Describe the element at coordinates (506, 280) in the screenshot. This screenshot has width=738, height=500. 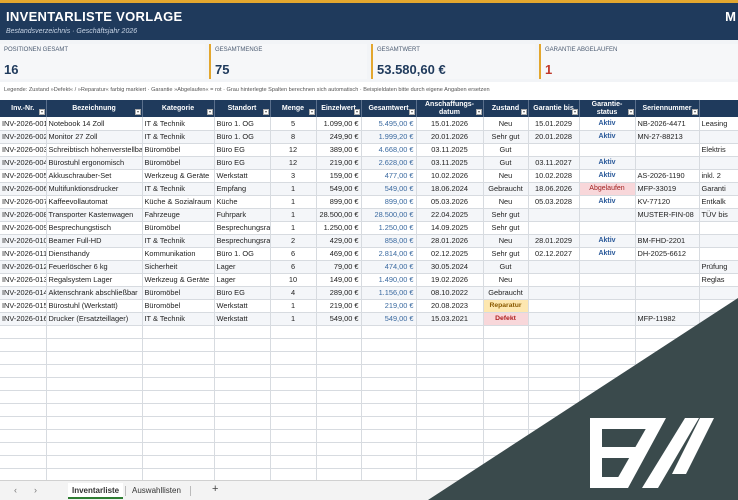
I see `table-cell: Neu` at that location.